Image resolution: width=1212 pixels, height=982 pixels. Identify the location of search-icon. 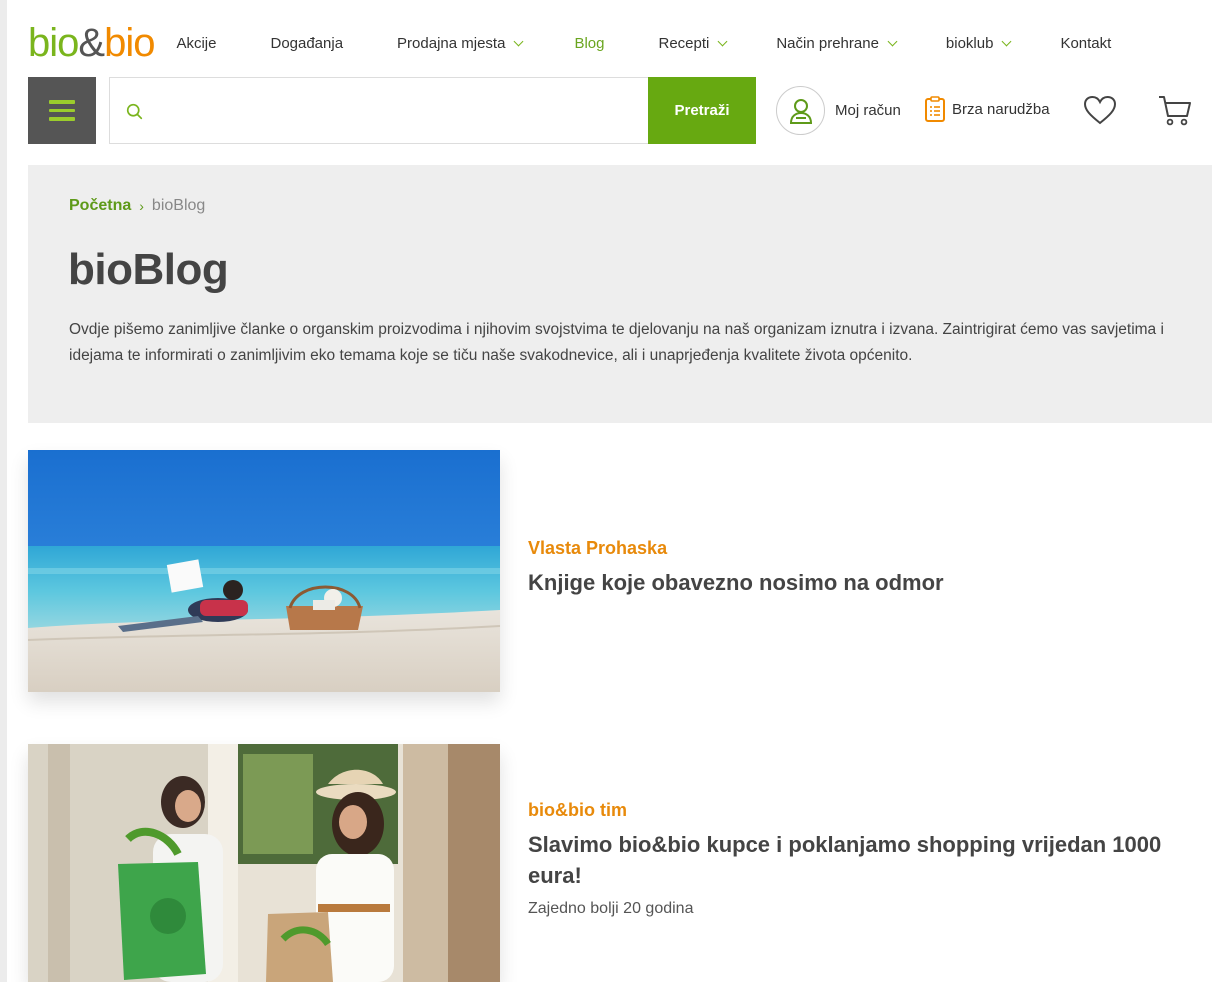
(134, 111).